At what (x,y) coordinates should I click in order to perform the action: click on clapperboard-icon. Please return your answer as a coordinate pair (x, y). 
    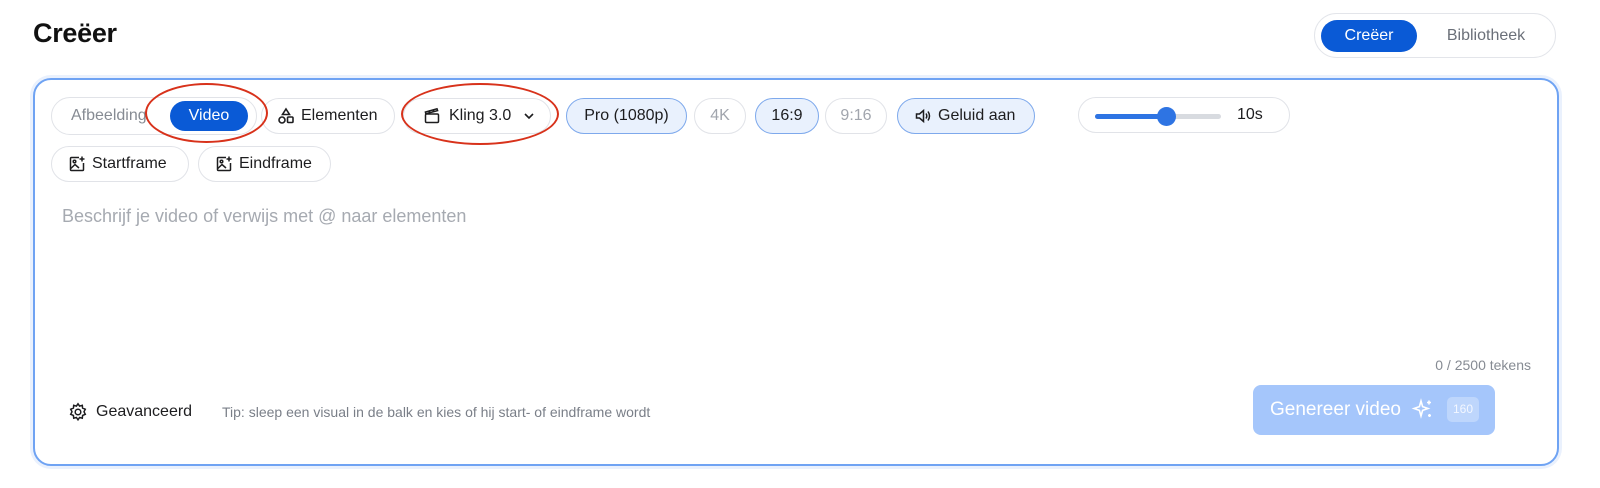
    Looking at the image, I should click on (432, 115).